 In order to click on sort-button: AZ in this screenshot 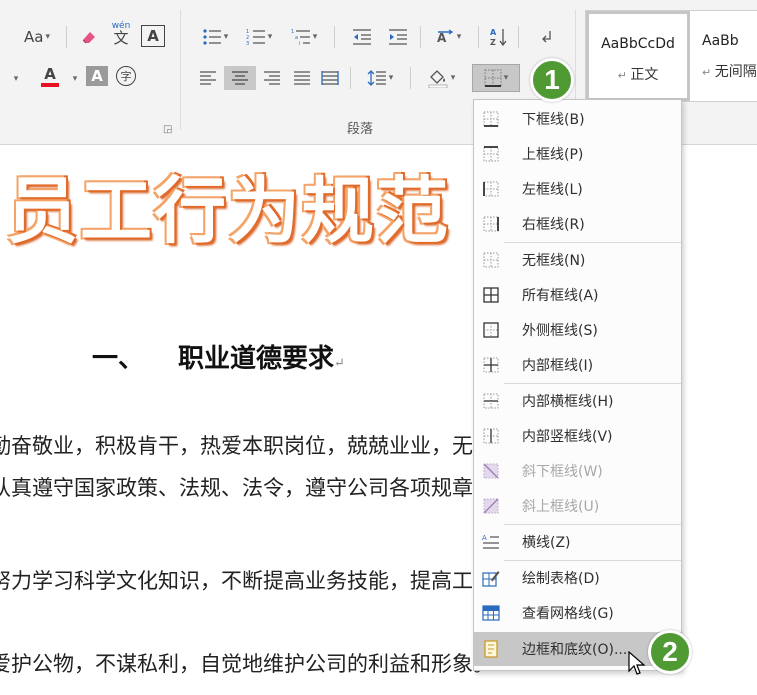, I will do `click(499, 37)`.